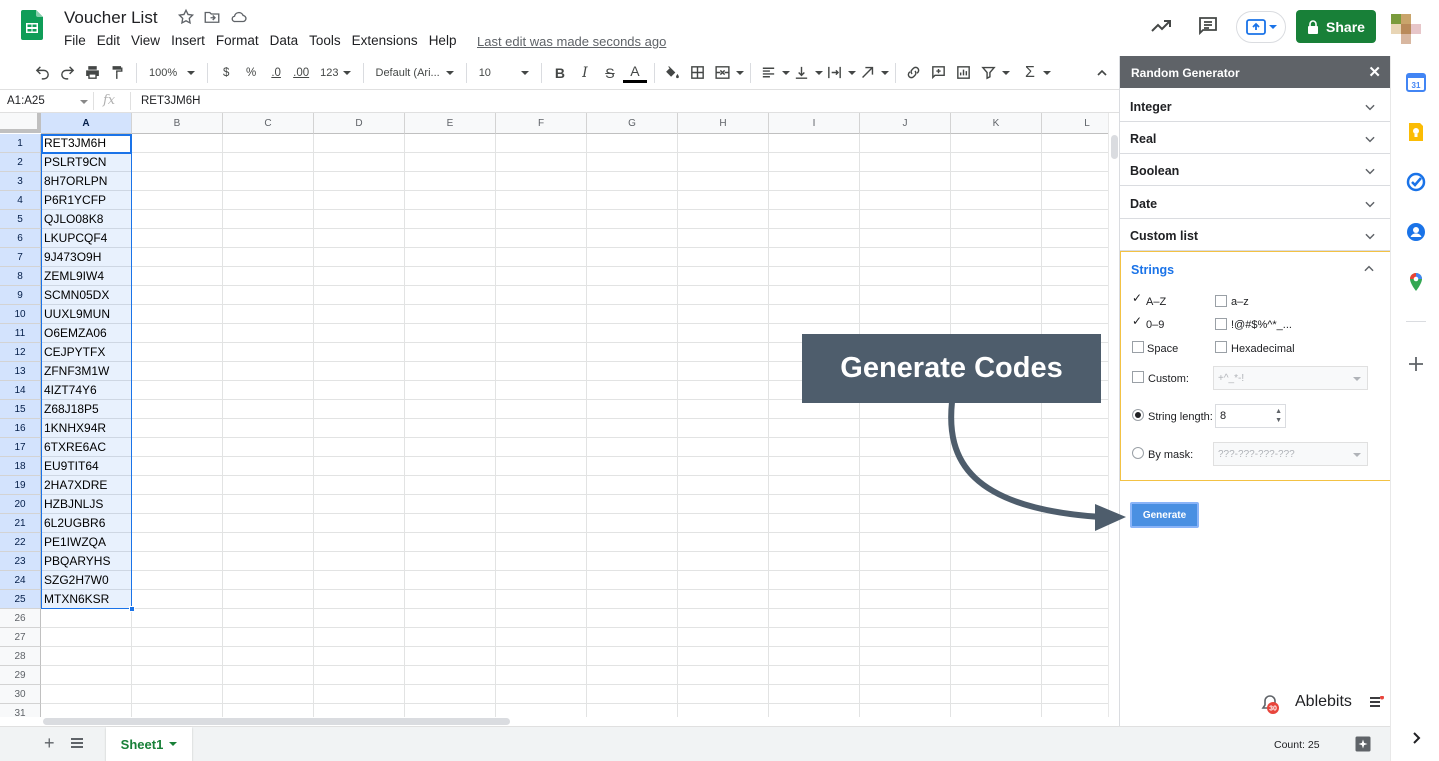 The height and width of the screenshot is (761, 1439). I want to click on row-header: 11, so click(20, 333).